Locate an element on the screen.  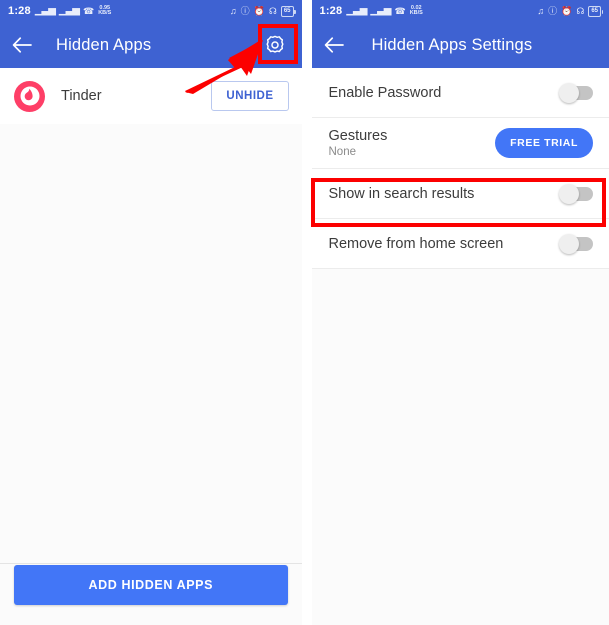
add-hidden-apps-button: ADD HIDDEN APPS is located at coordinates (151, 585).